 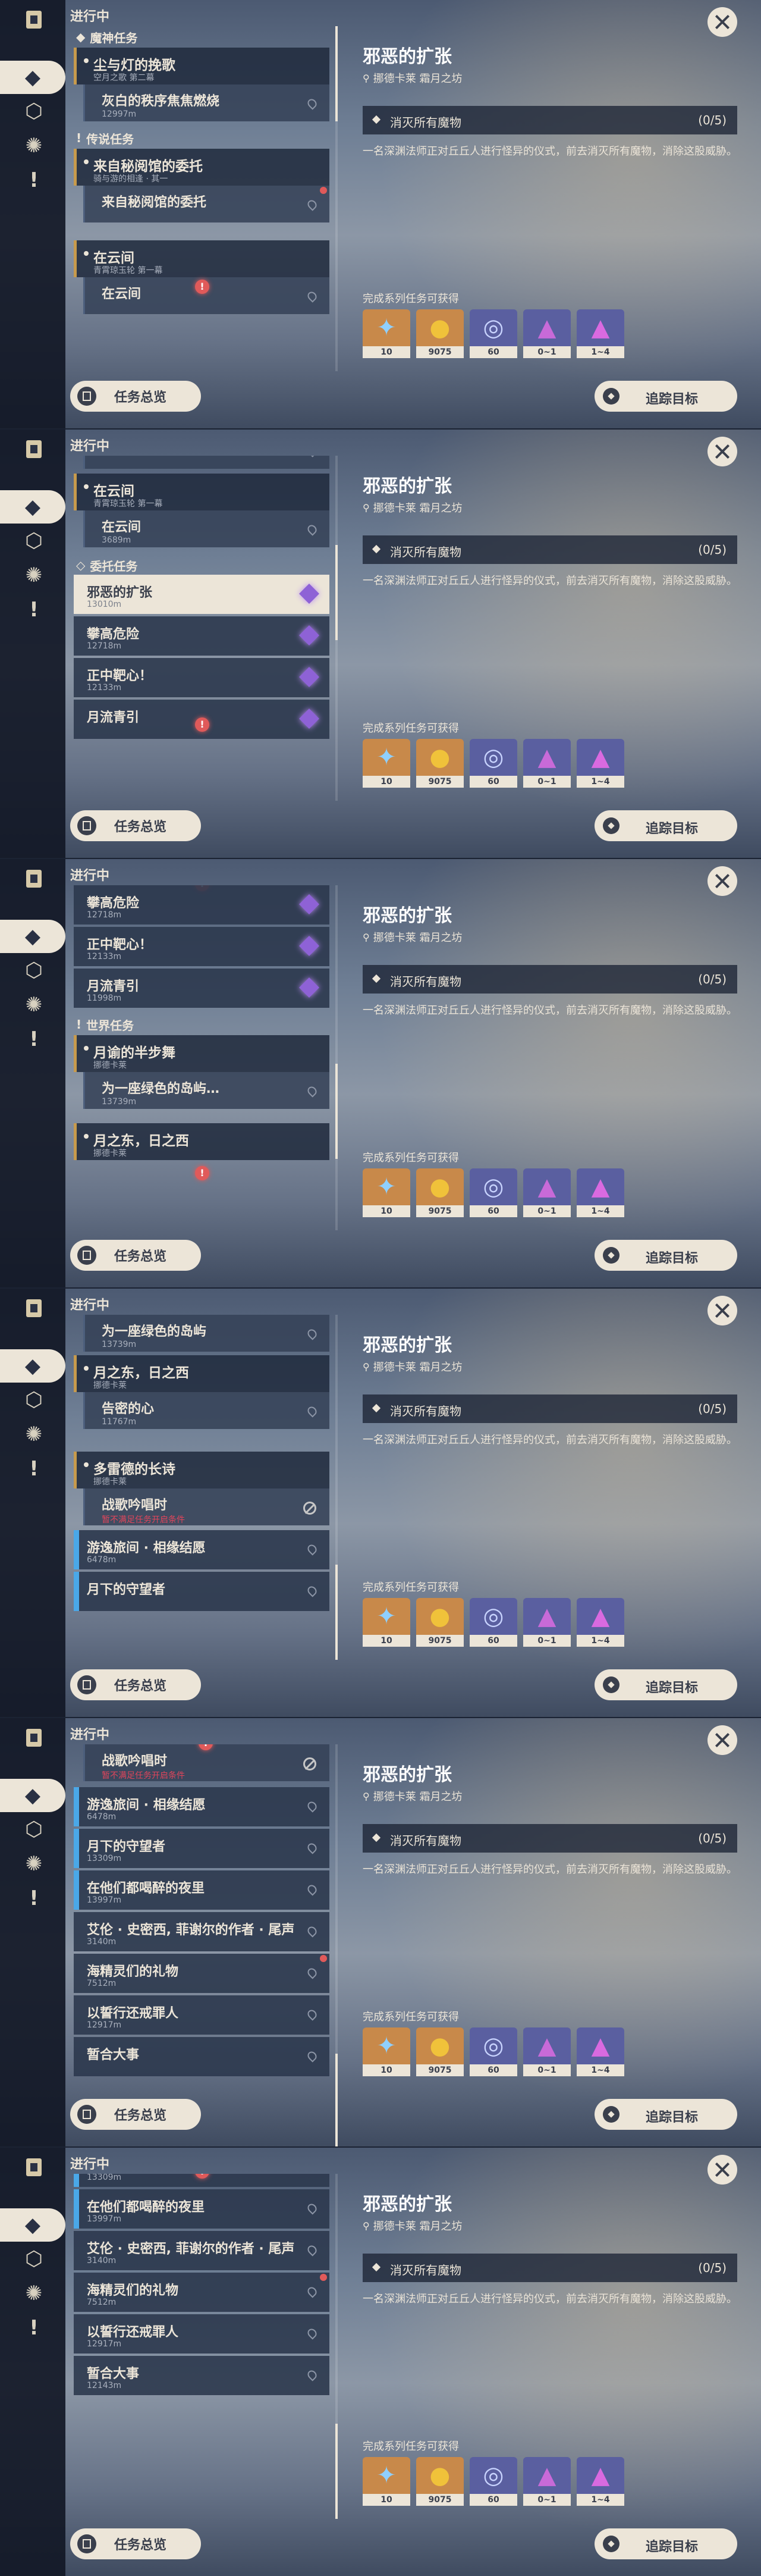 I want to click on quest-item: 暂合大事 12143m, so click(x=201, y=2376).